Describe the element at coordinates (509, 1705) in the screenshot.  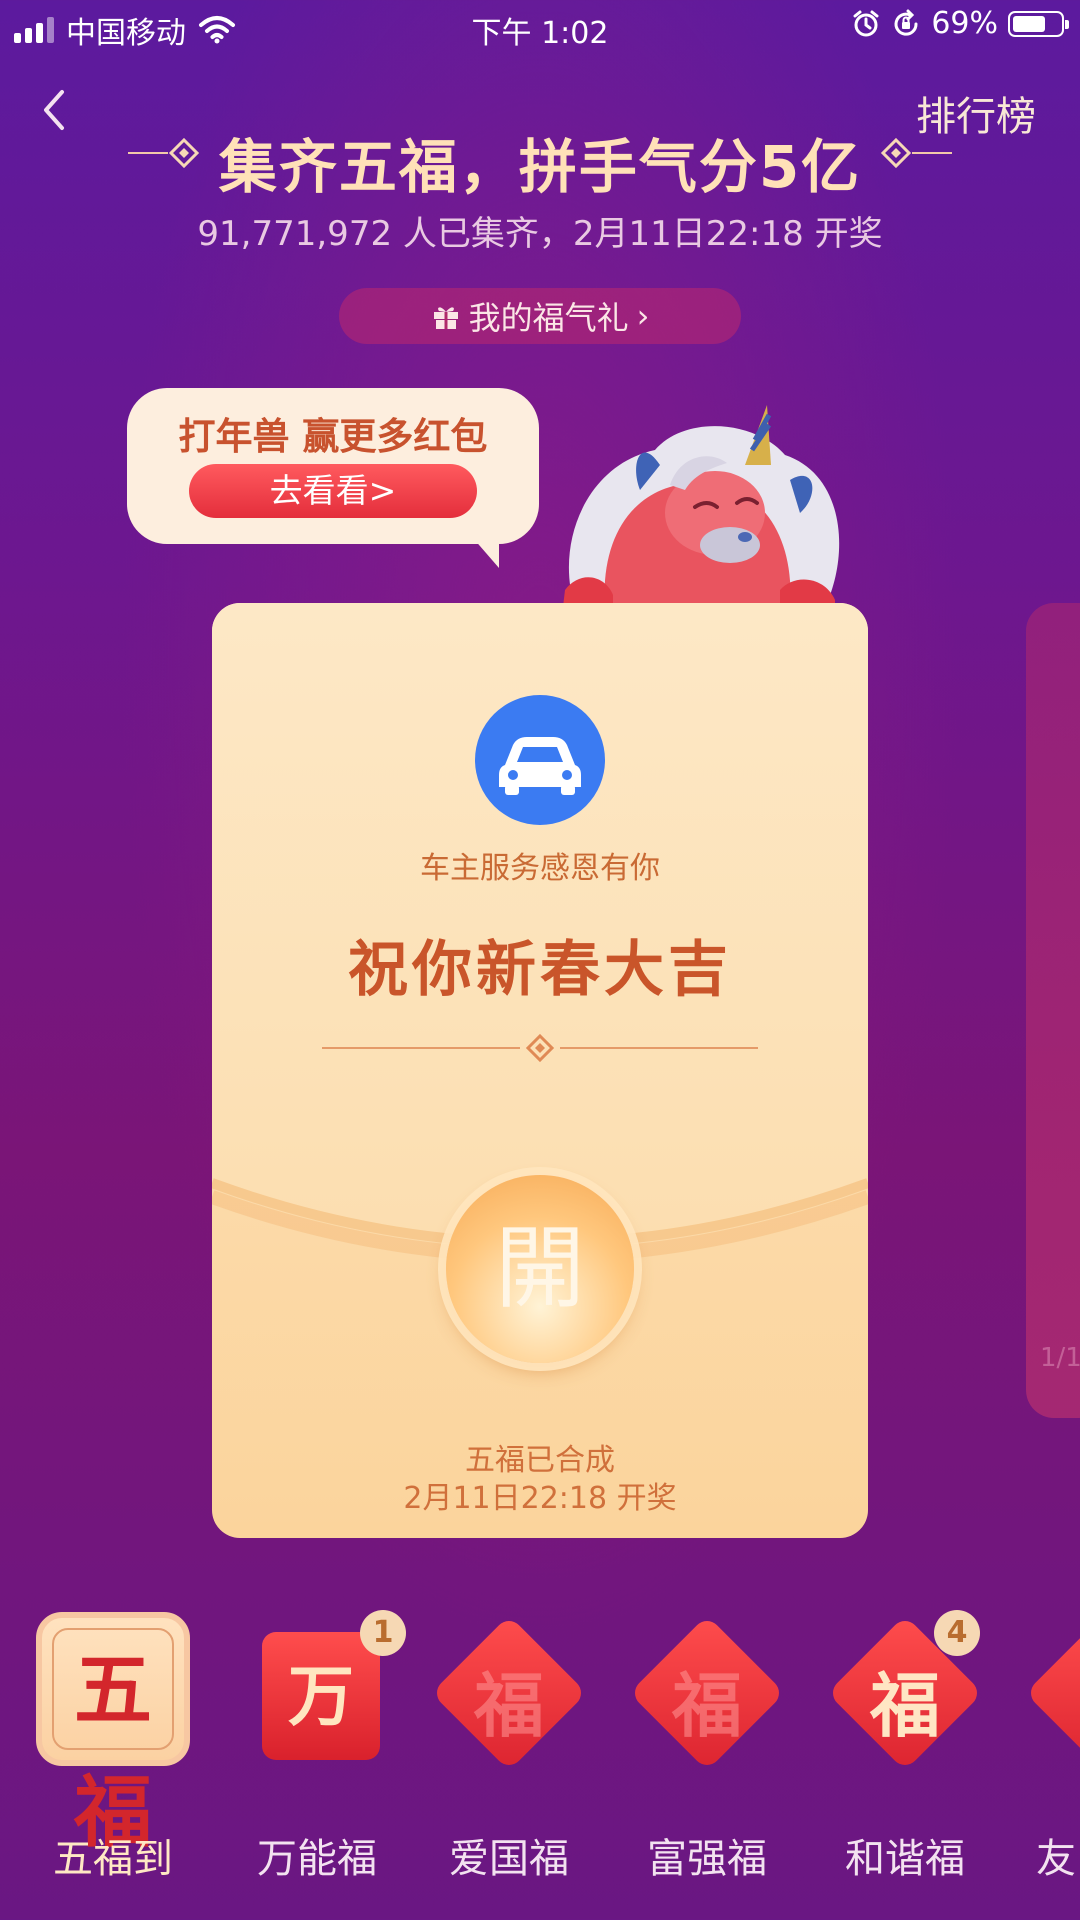
I see `aiguo-glyph: 福` at that location.